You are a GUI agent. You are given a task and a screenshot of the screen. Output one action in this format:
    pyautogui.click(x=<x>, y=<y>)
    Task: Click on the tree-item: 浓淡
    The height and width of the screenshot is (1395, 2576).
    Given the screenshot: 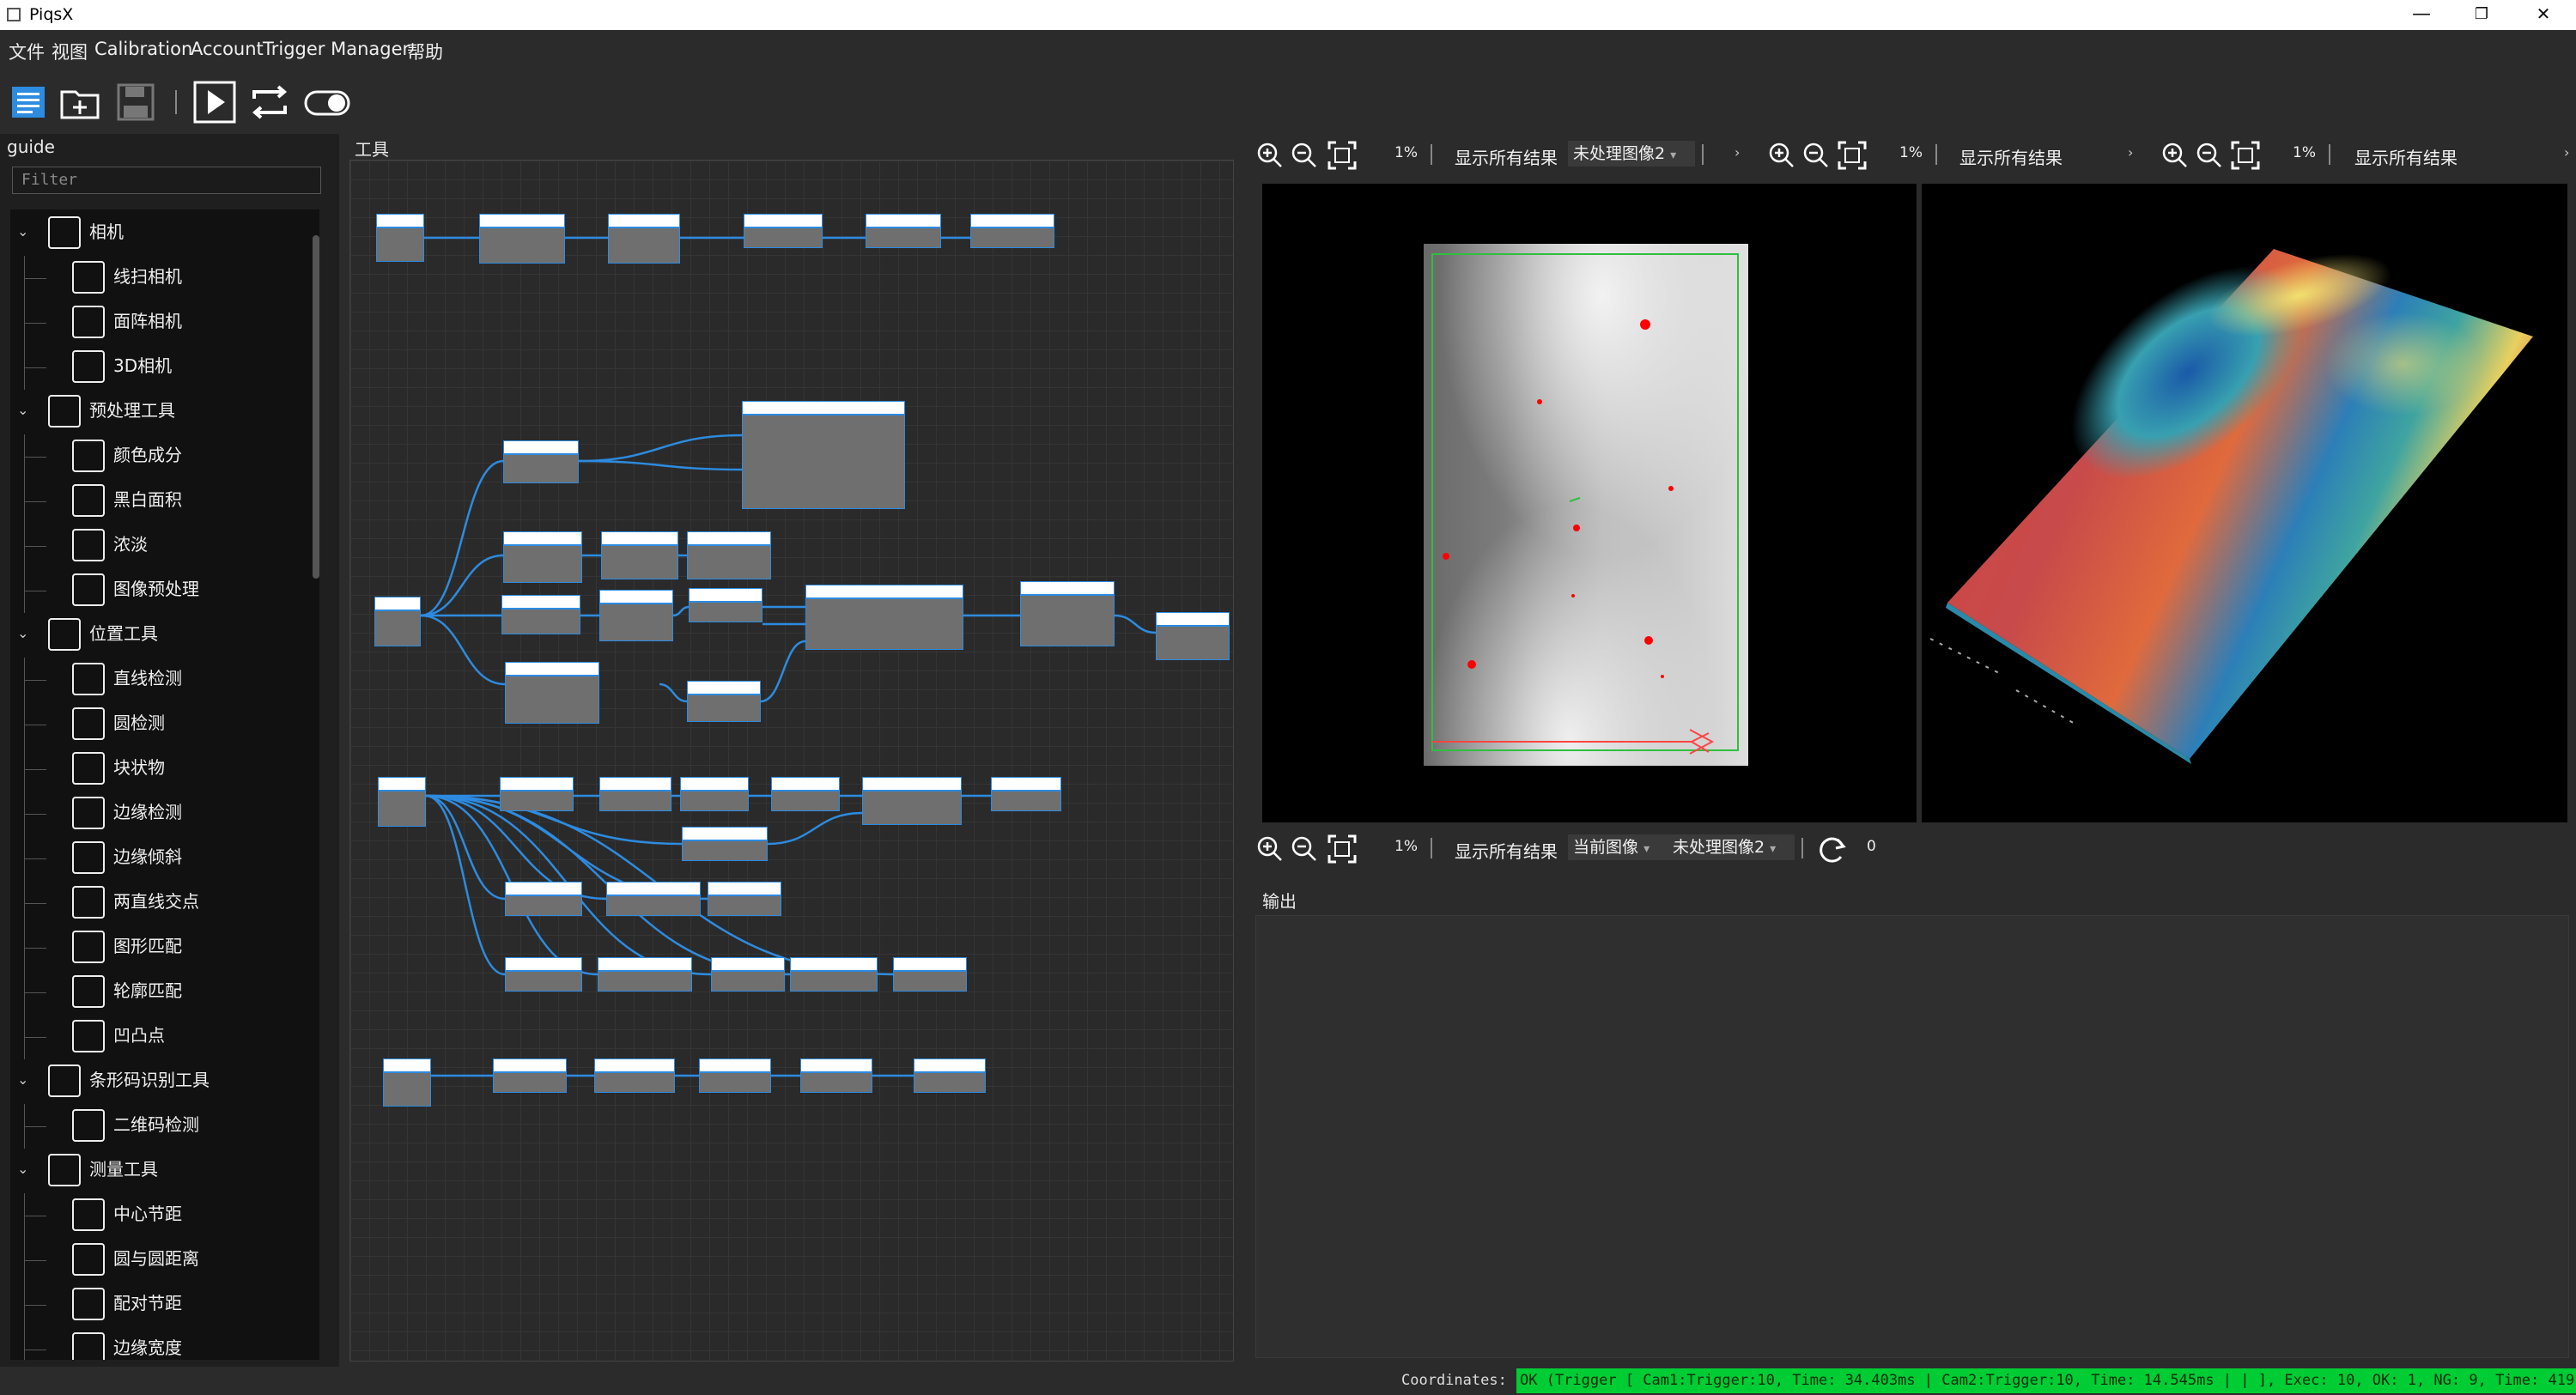 What is the action you would take?
    pyautogui.click(x=154, y=546)
    